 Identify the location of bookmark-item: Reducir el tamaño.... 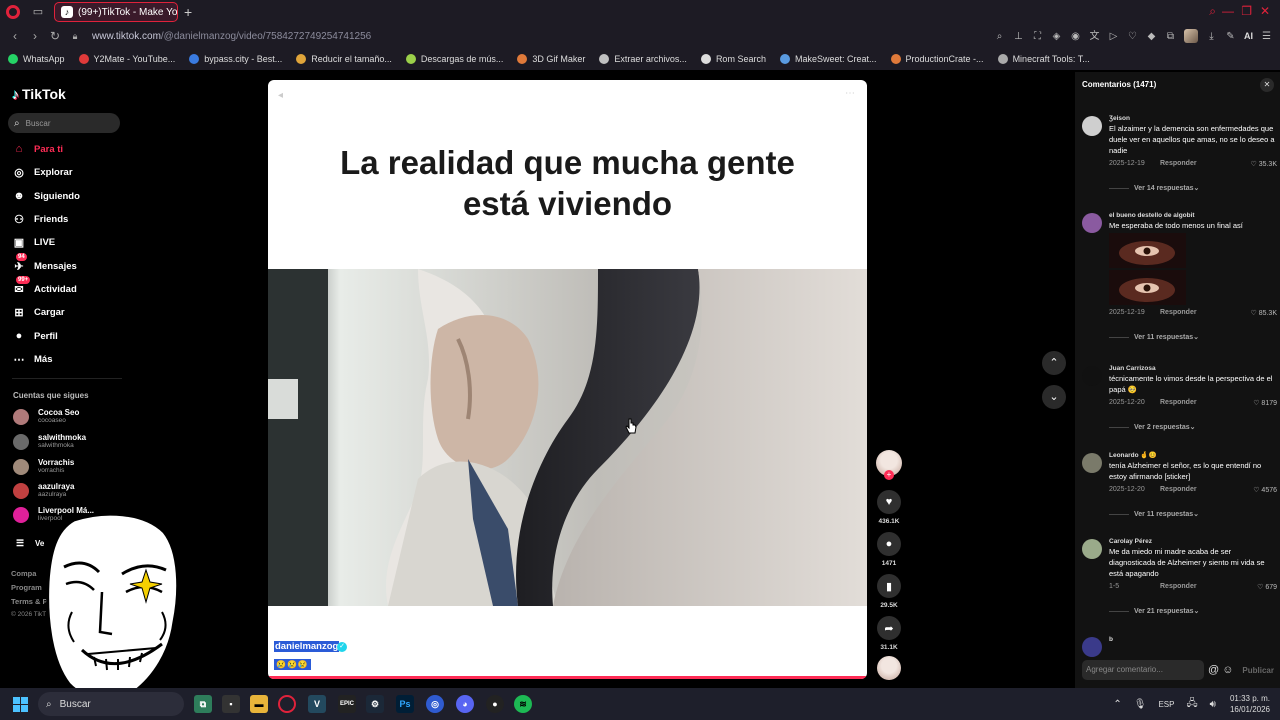
(344, 59).